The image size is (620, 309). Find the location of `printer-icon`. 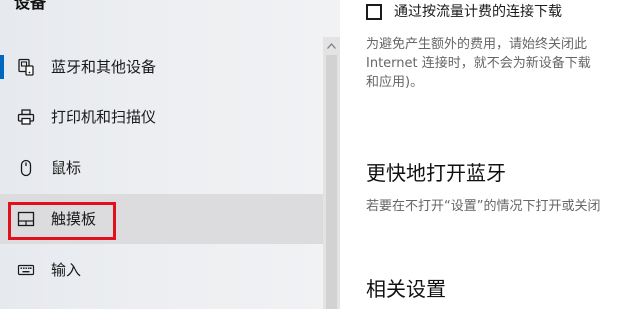

printer-icon is located at coordinates (26, 117).